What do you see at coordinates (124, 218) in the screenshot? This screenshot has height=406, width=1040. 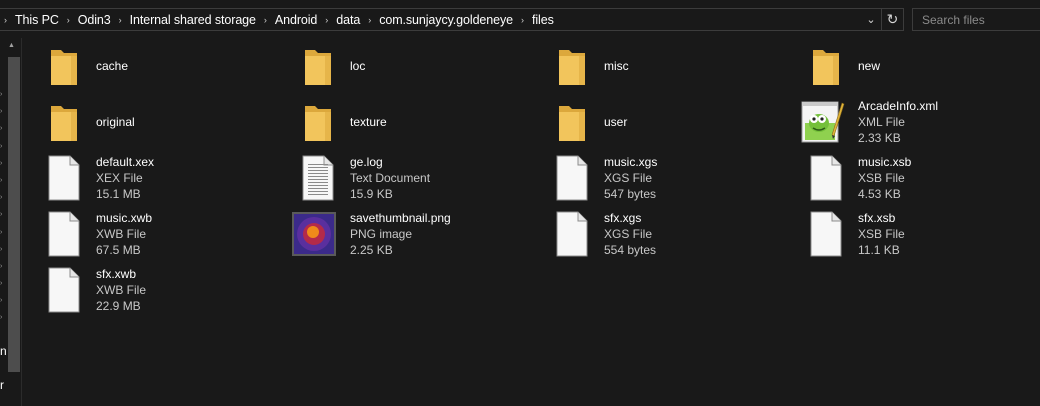 I see `file-name: music.xwb` at bounding box center [124, 218].